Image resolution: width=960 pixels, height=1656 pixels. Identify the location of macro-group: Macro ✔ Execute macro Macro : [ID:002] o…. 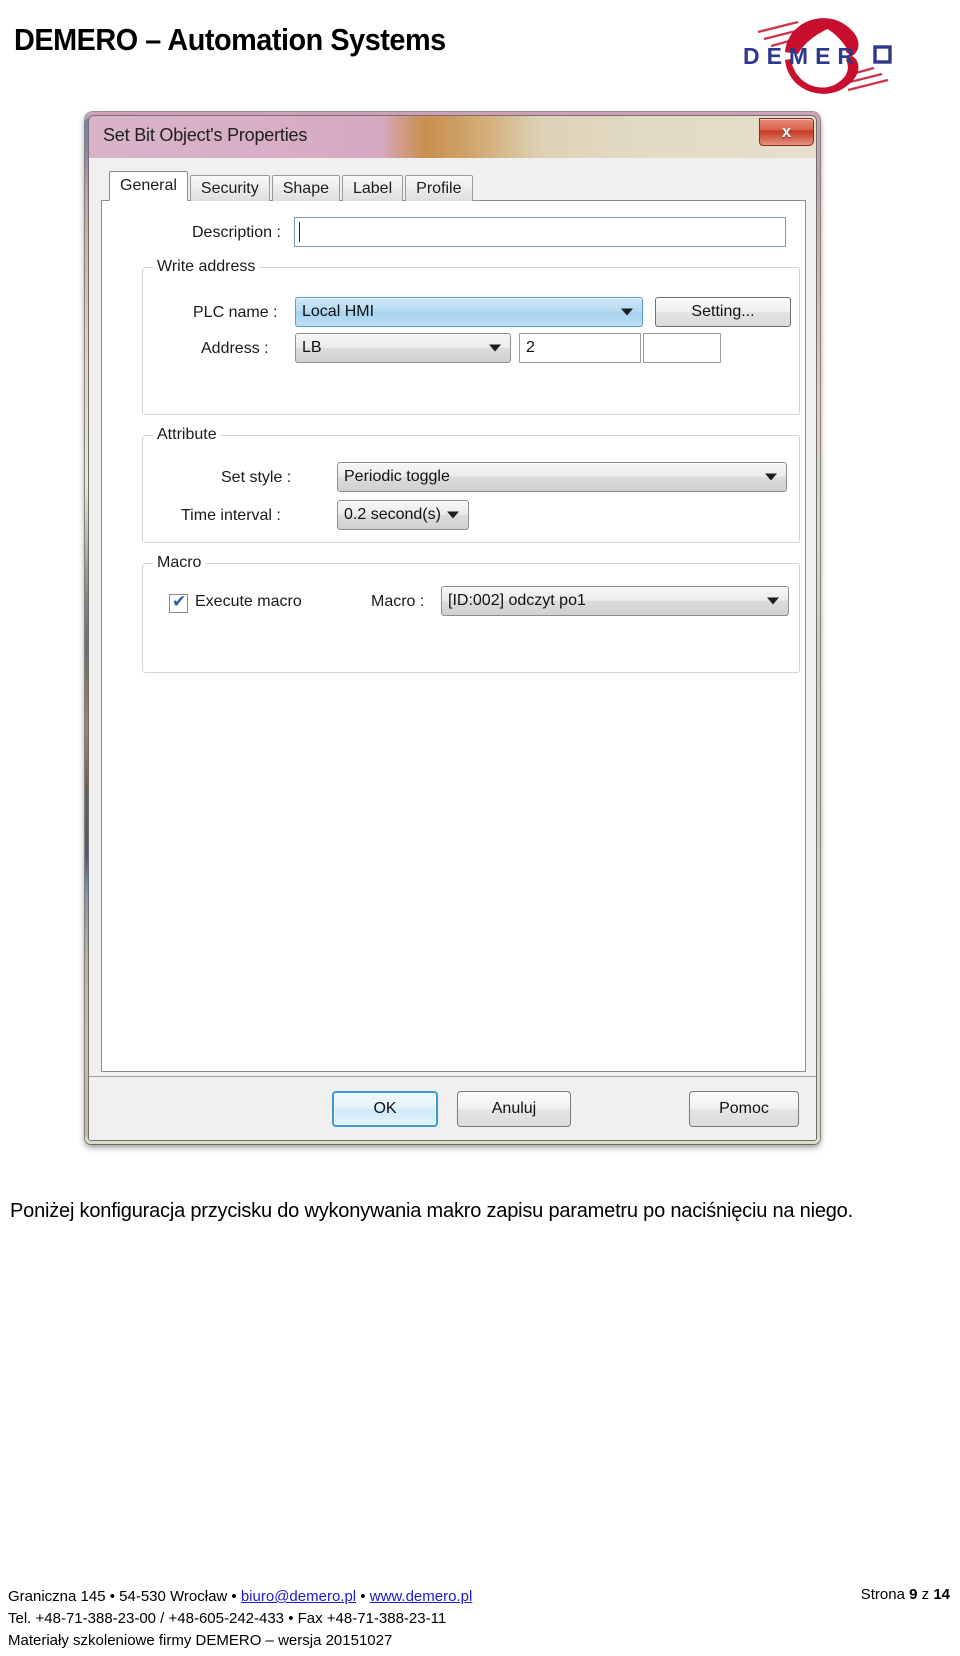
(471, 613).